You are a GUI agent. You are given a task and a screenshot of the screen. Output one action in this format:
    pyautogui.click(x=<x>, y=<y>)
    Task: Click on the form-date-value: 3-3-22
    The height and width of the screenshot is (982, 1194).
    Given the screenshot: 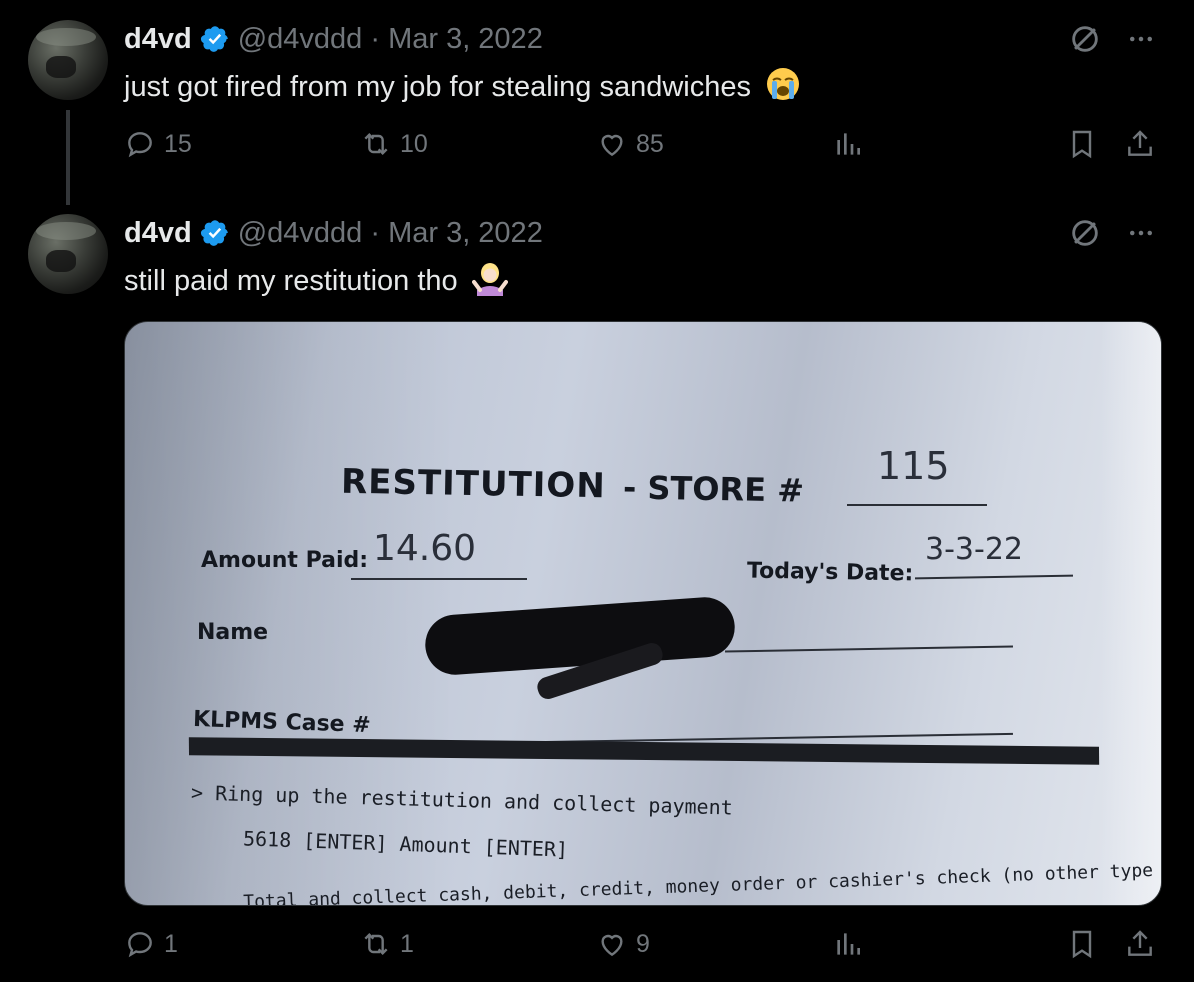 What is the action you would take?
    pyautogui.click(x=974, y=549)
    